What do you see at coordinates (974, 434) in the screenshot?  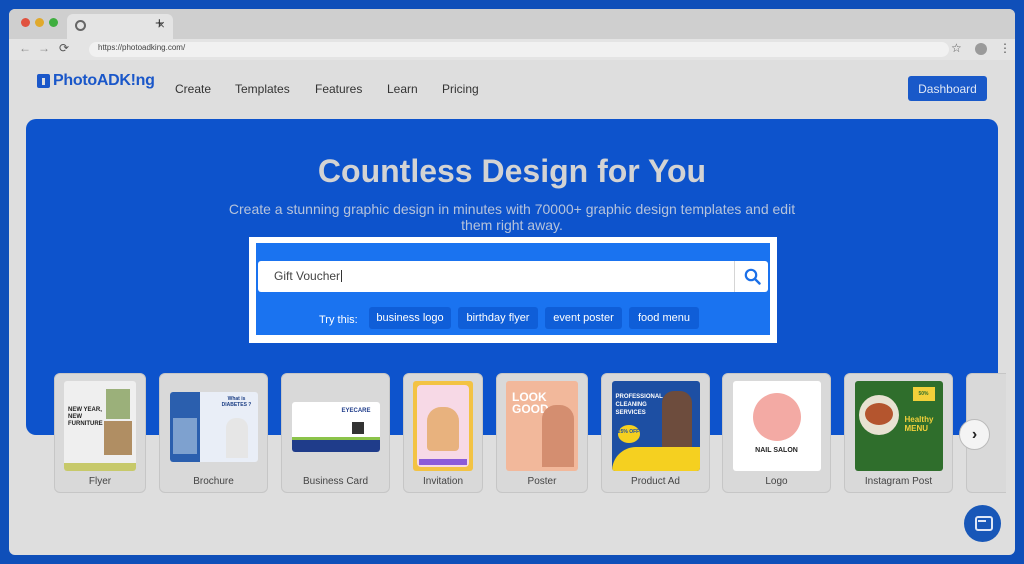 I see `carousel-next-arrow-icon: ›` at bounding box center [974, 434].